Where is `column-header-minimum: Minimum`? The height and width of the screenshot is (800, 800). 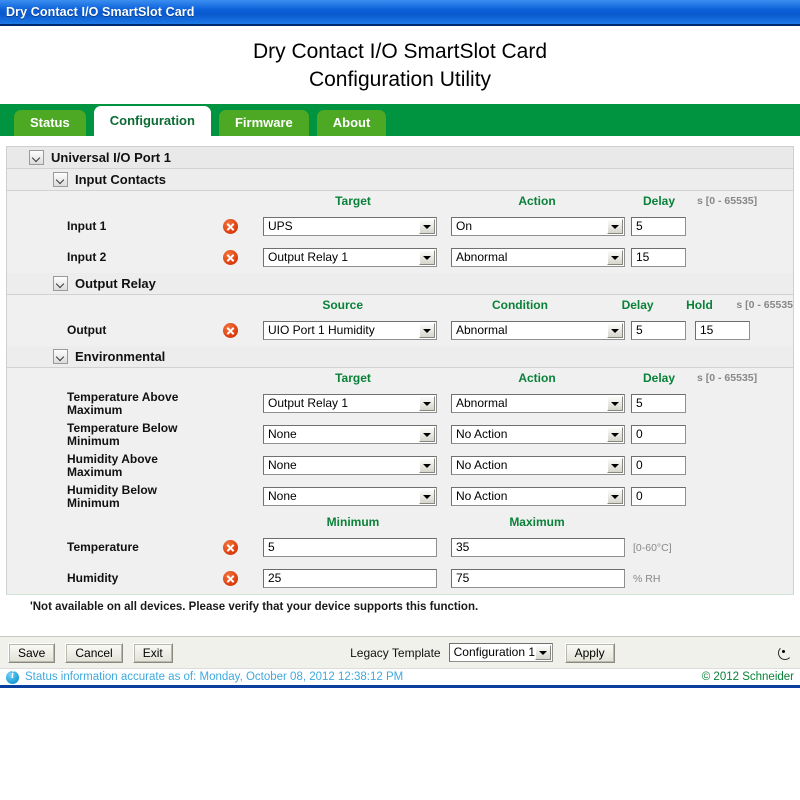
column-header-minimum: Minimum is located at coordinates (353, 522).